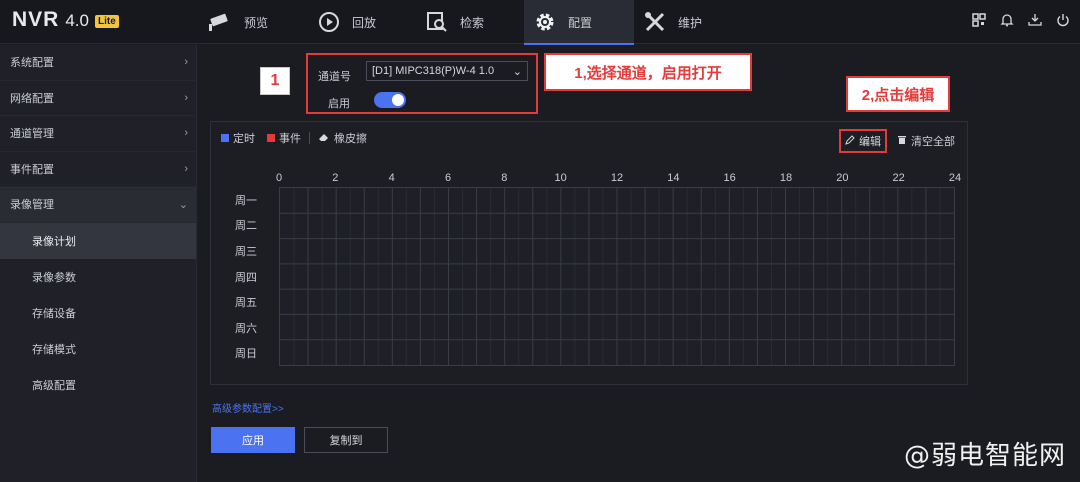 Image resolution: width=1080 pixels, height=482 pixels. What do you see at coordinates (1063, 20) in the screenshot?
I see `power-icon` at bounding box center [1063, 20].